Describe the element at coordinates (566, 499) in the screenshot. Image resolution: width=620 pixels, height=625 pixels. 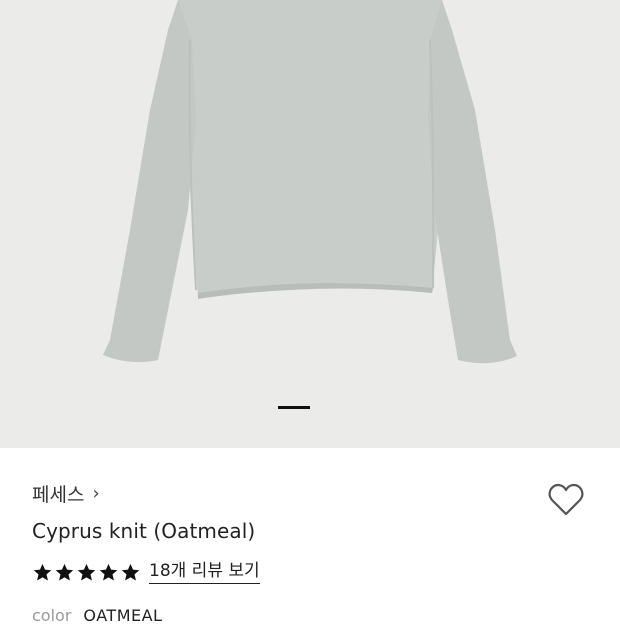
I see `heart-outline-icon` at that location.